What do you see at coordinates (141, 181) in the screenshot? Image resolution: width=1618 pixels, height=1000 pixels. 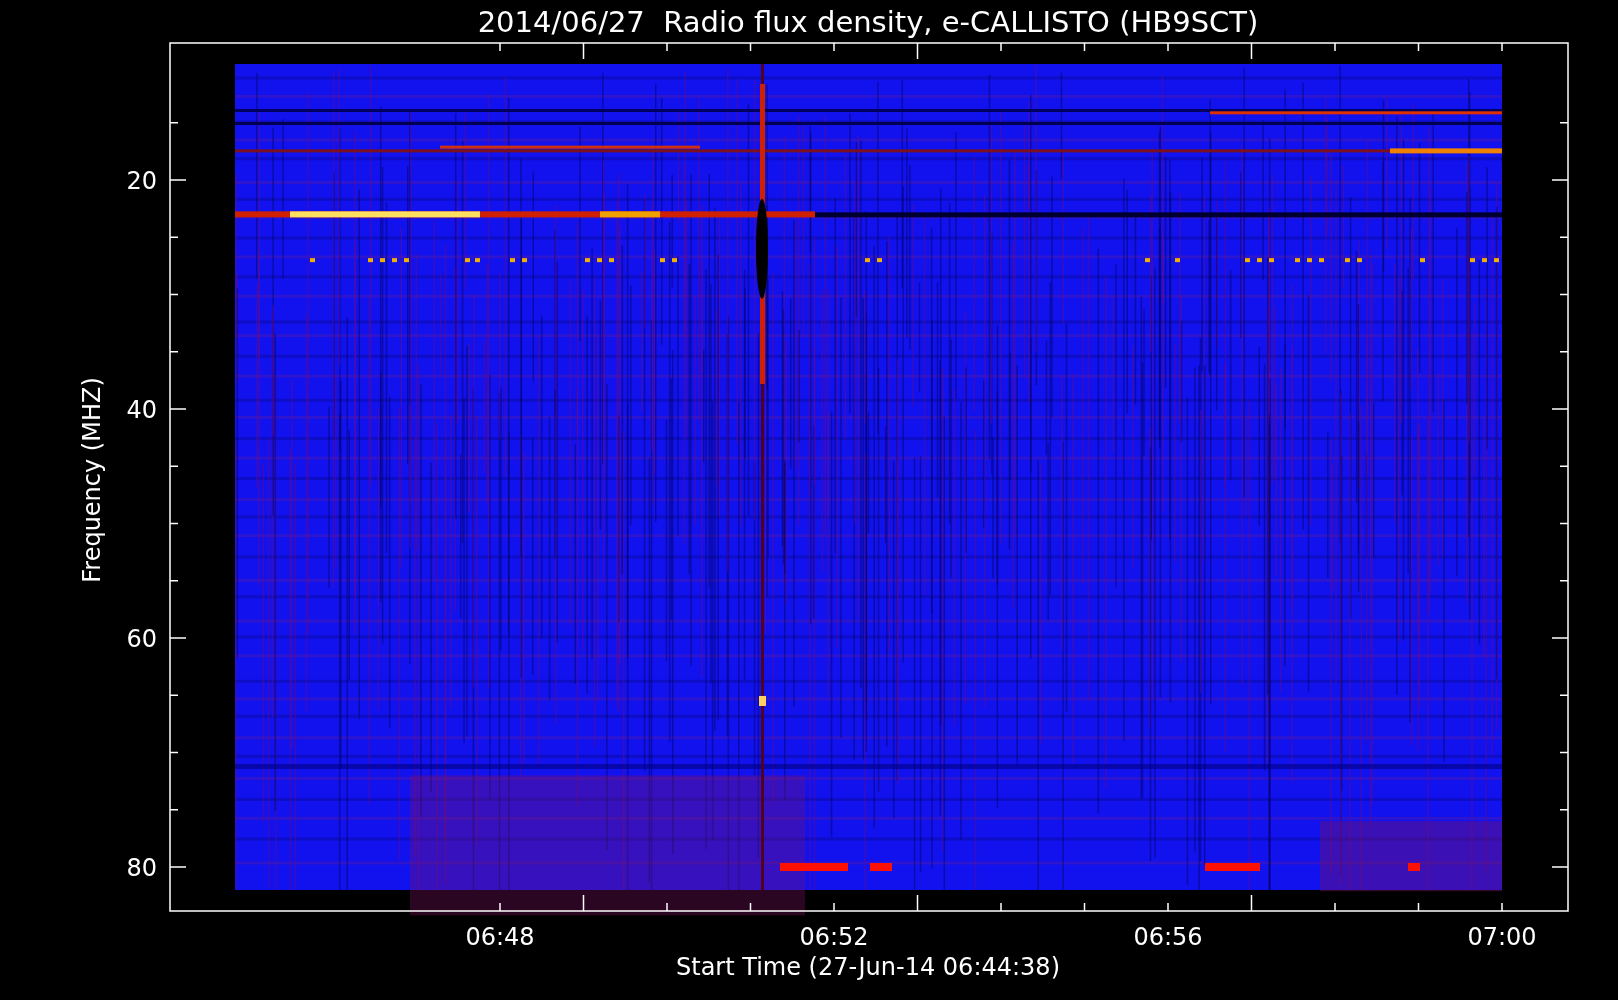 I see `tick-label: 20` at bounding box center [141, 181].